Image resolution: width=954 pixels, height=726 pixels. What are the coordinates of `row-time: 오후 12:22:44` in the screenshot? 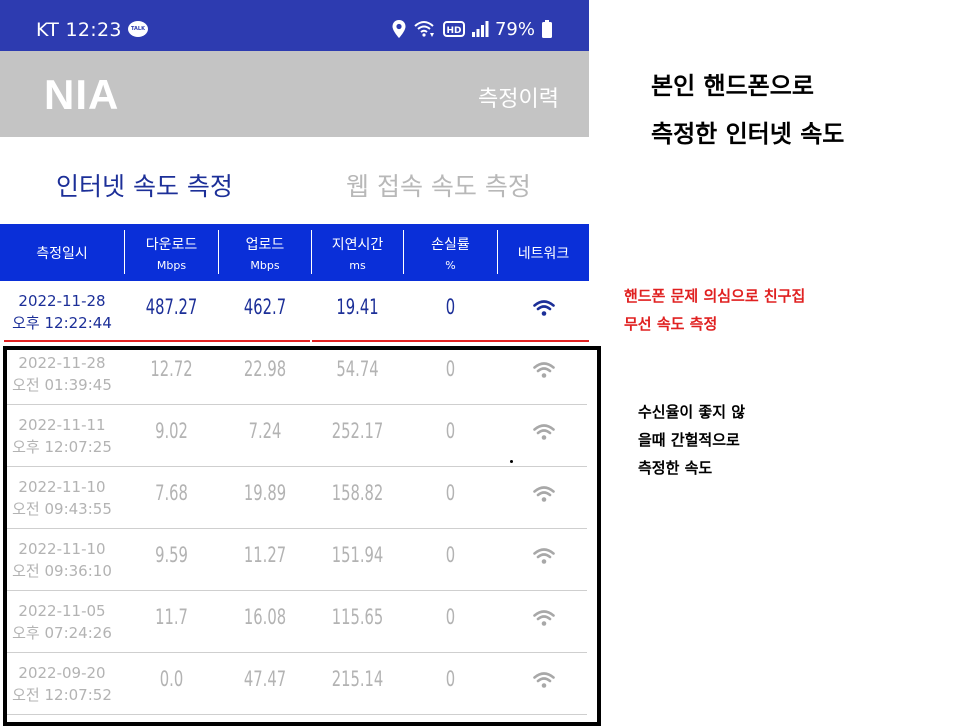 It's located at (62, 323).